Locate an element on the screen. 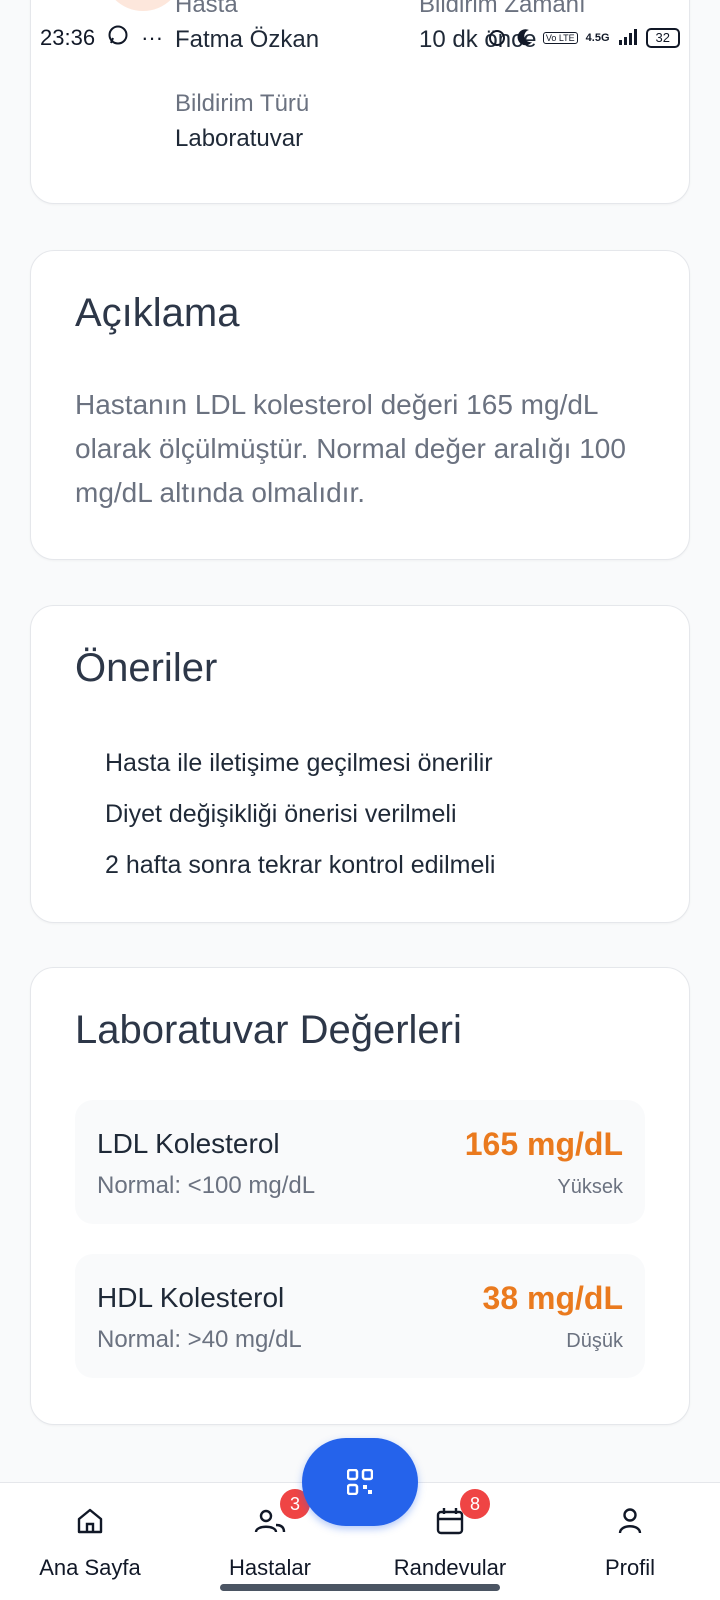 The image size is (720, 1600). home-icon is located at coordinates (90, 1521).